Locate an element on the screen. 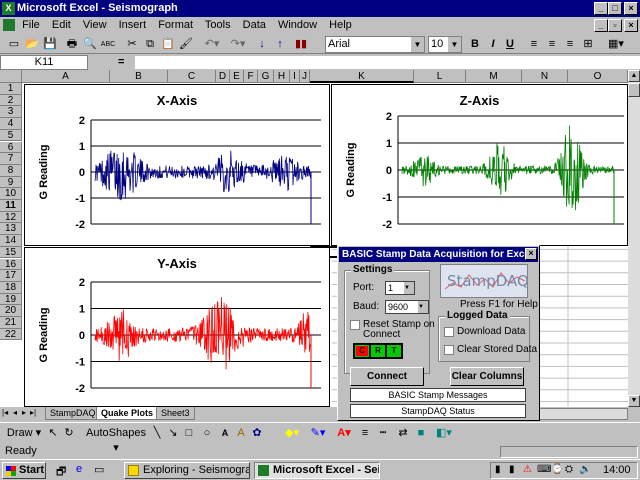 Image resolution: width=640 pixels, height=480 pixels. column-header: D is located at coordinates (223, 76).